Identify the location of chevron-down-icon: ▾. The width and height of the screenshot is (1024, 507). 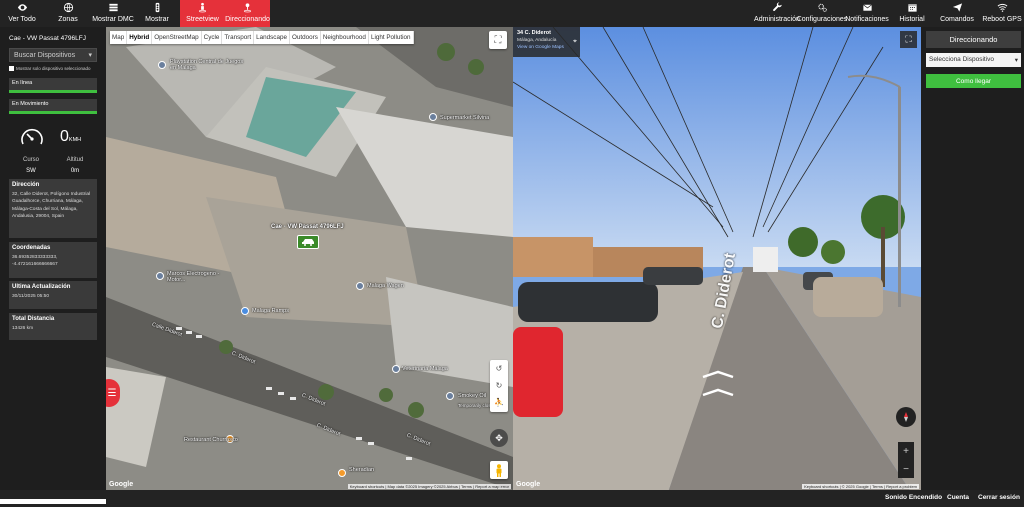
(90, 55).